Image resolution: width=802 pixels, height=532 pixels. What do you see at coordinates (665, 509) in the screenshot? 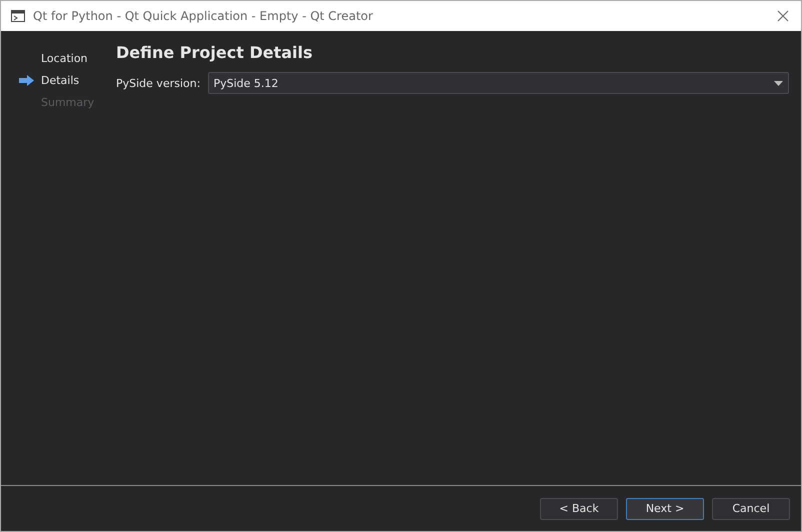
I see `wizard-button: Next >` at bounding box center [665, 509].